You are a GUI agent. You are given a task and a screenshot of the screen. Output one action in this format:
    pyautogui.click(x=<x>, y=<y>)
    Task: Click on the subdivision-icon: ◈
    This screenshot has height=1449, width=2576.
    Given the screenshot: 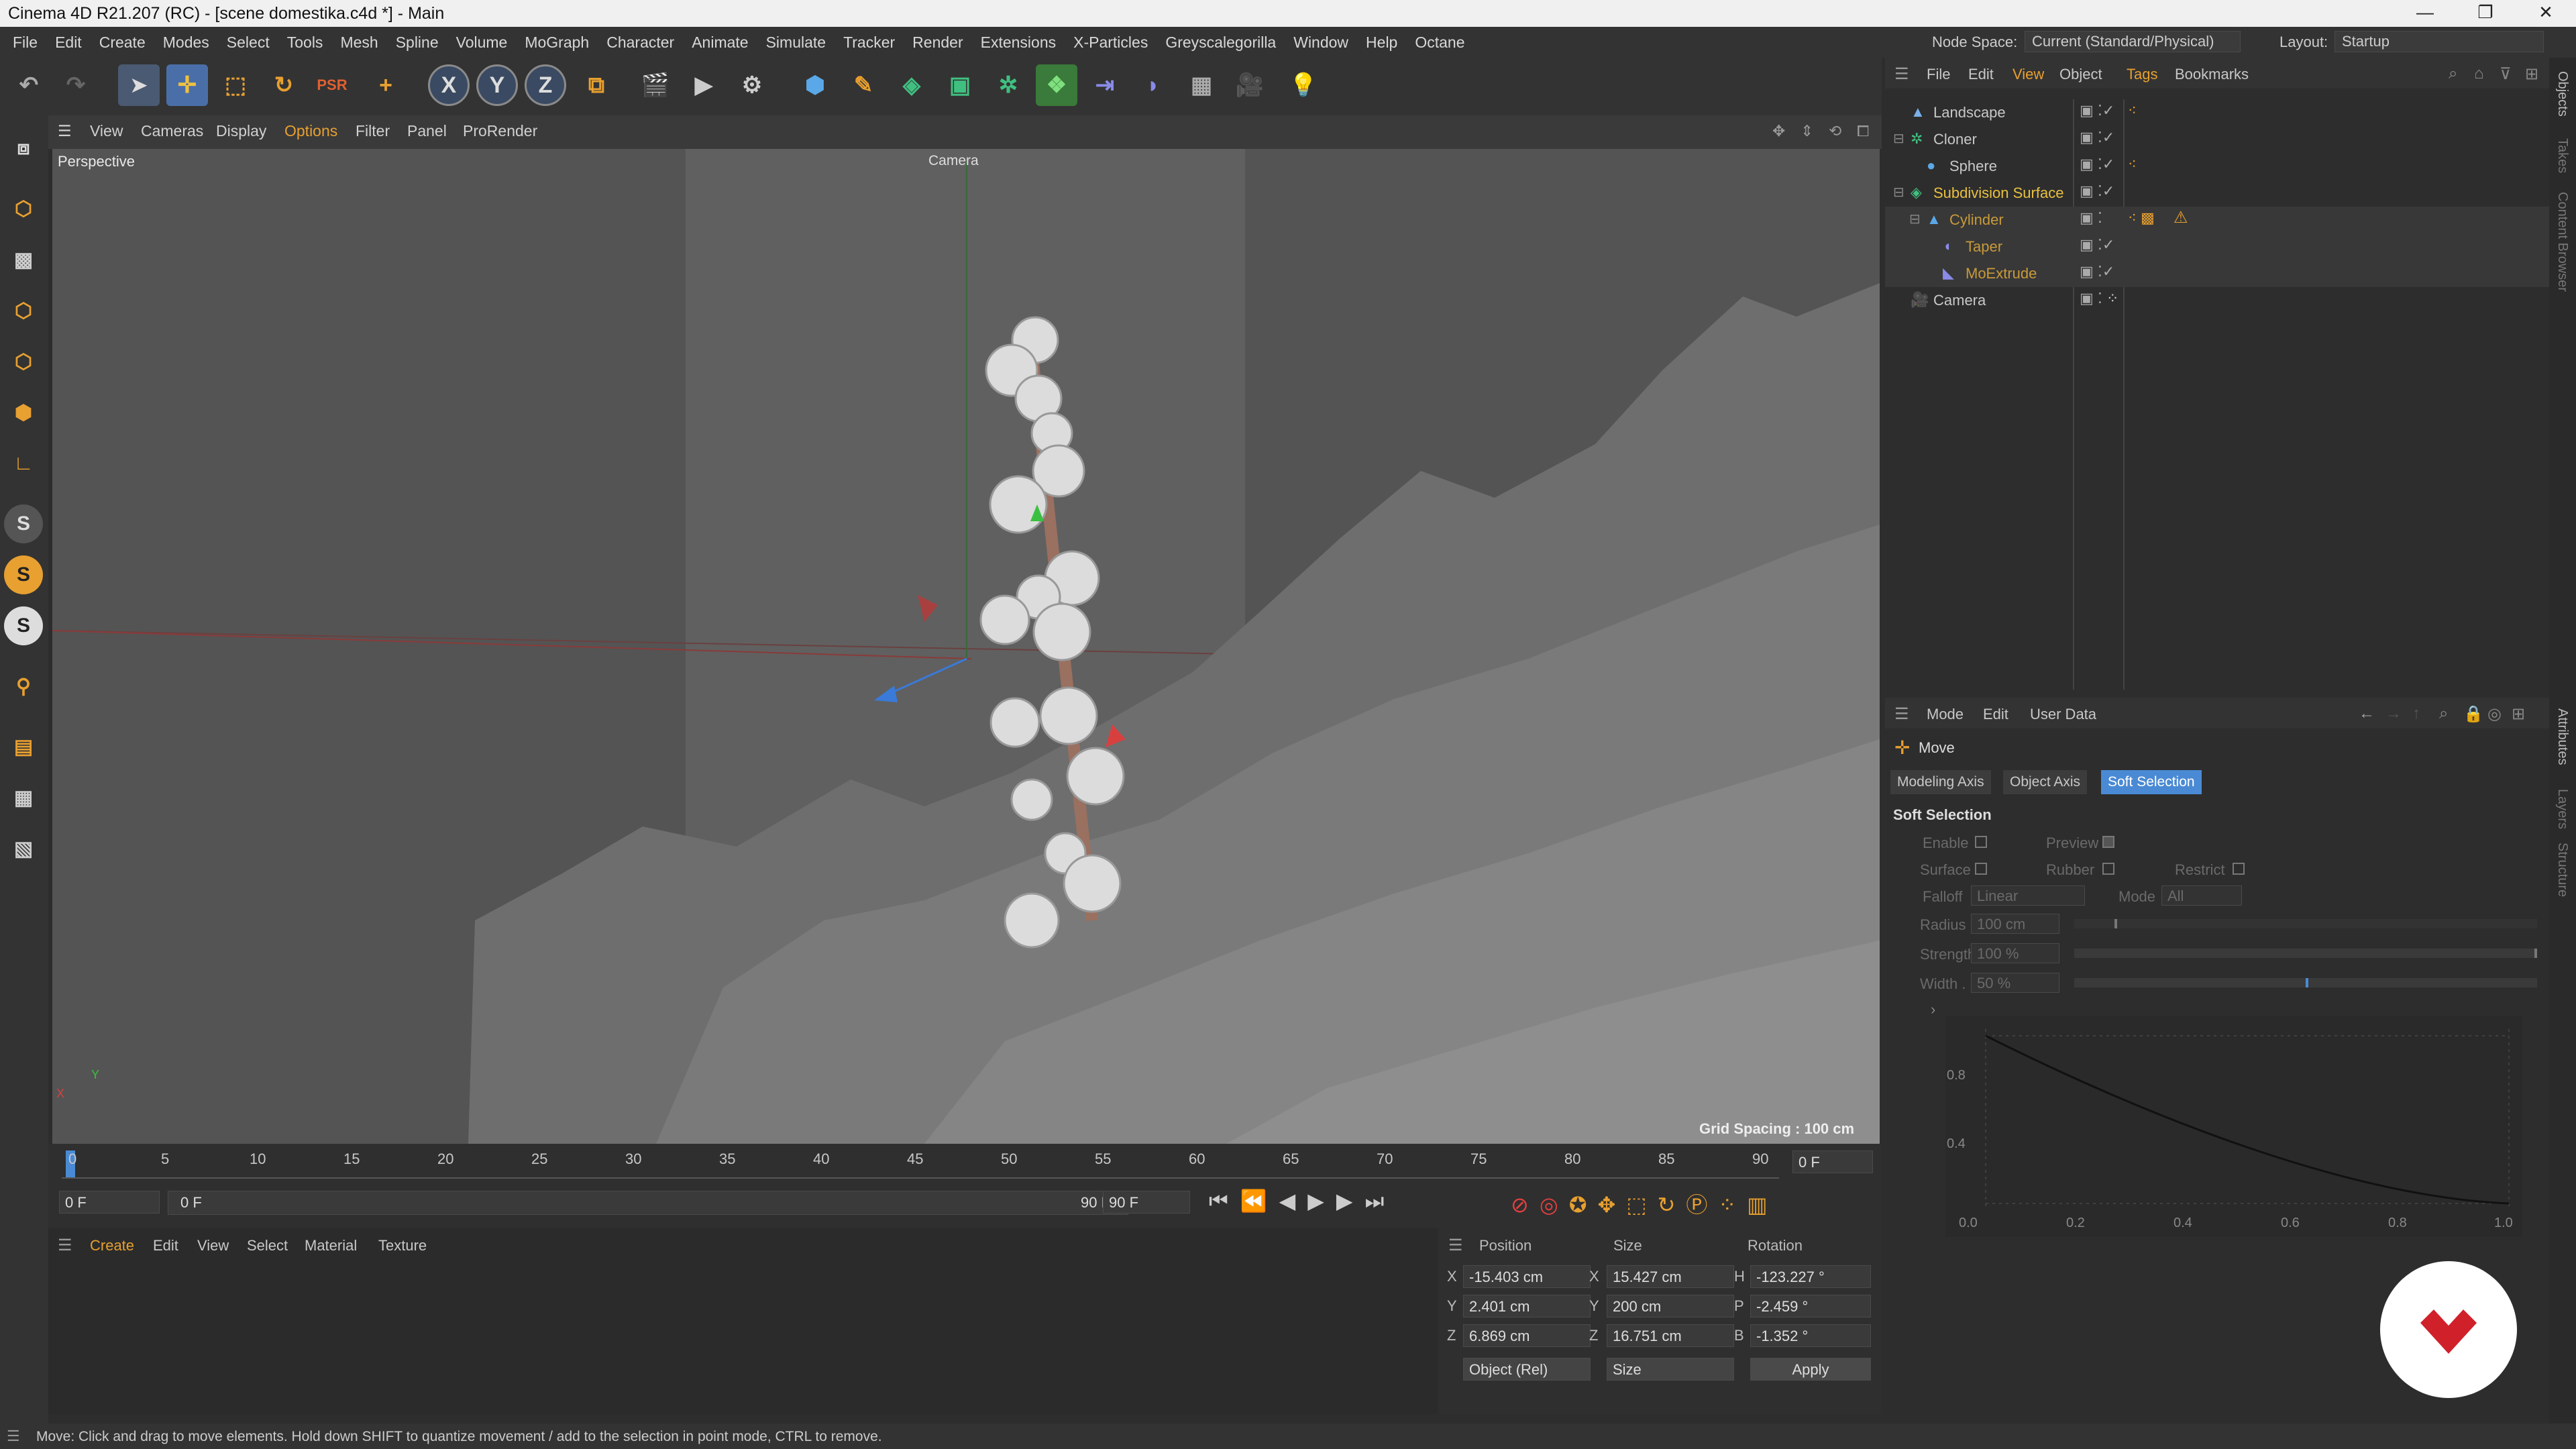 What is the action you would take?
    pyautogui.click(x=911, y=85)
    